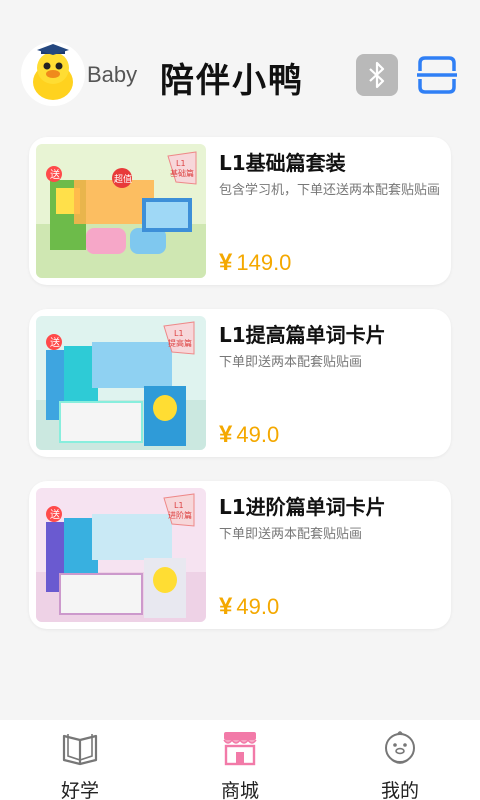  I want to click on product-title: L1提高篇单词卡片, so click(302, 335).